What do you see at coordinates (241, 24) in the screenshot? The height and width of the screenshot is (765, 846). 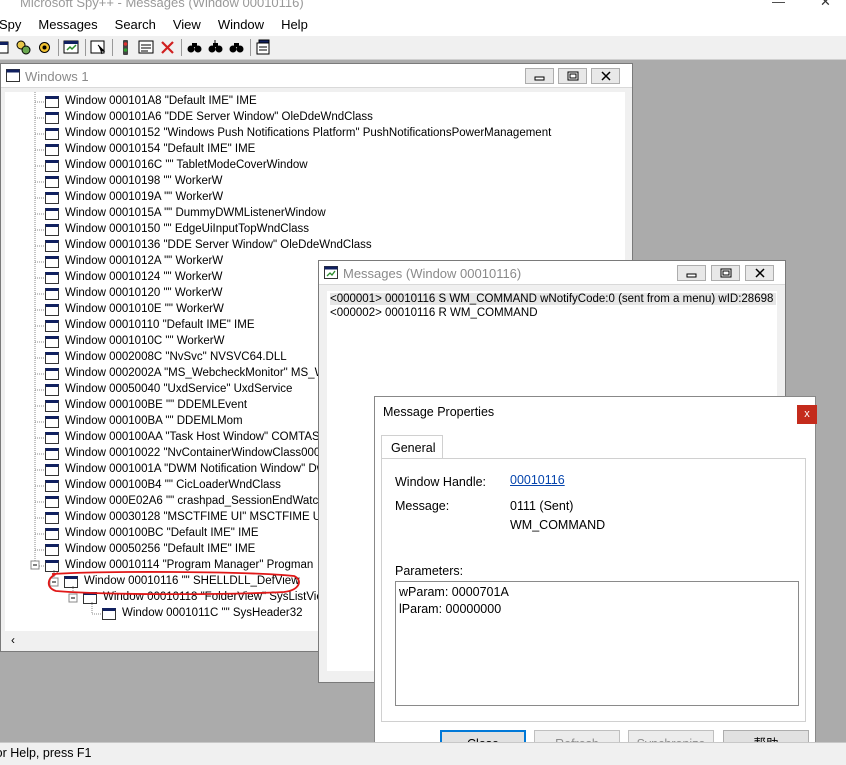 I see `menu-window: Window` at bounding box center [241, 24].